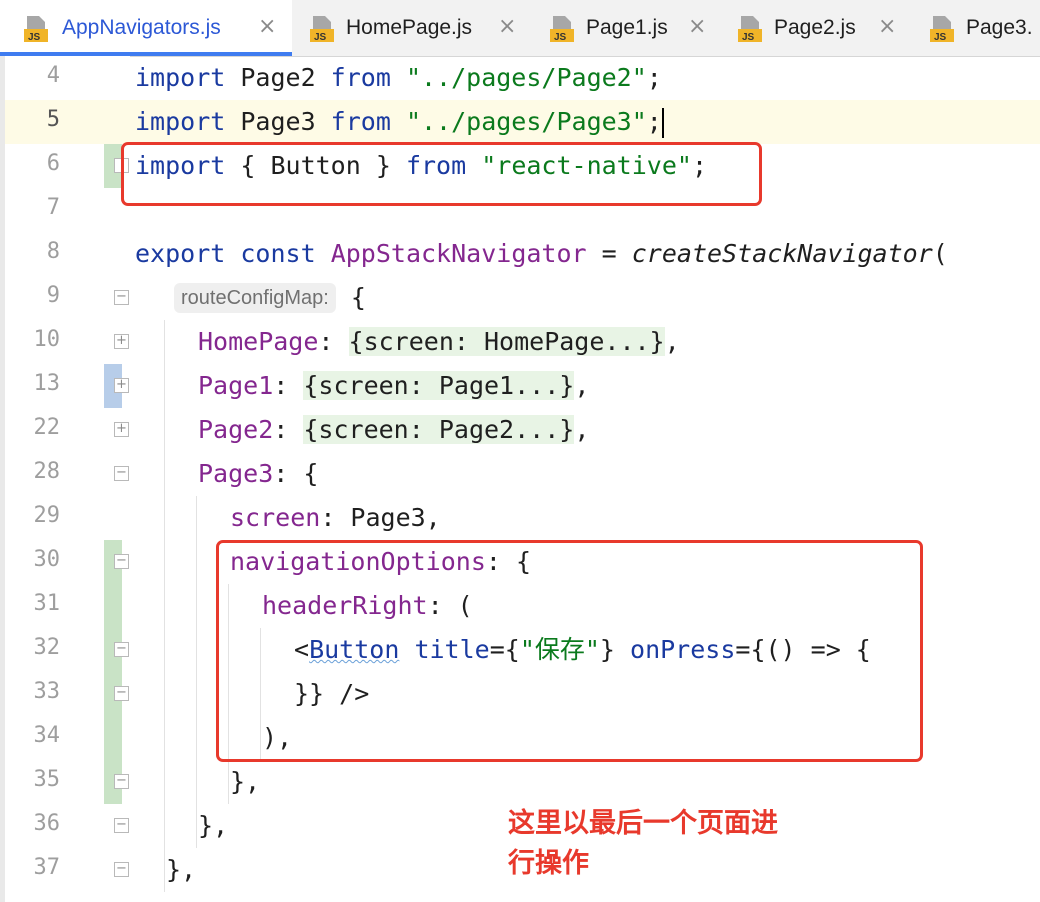 The width and height of the screenshot is (1040, 902). Describe the element at coordinates (47, 823) in the screenshot. I see `line-number: 36` at that location.